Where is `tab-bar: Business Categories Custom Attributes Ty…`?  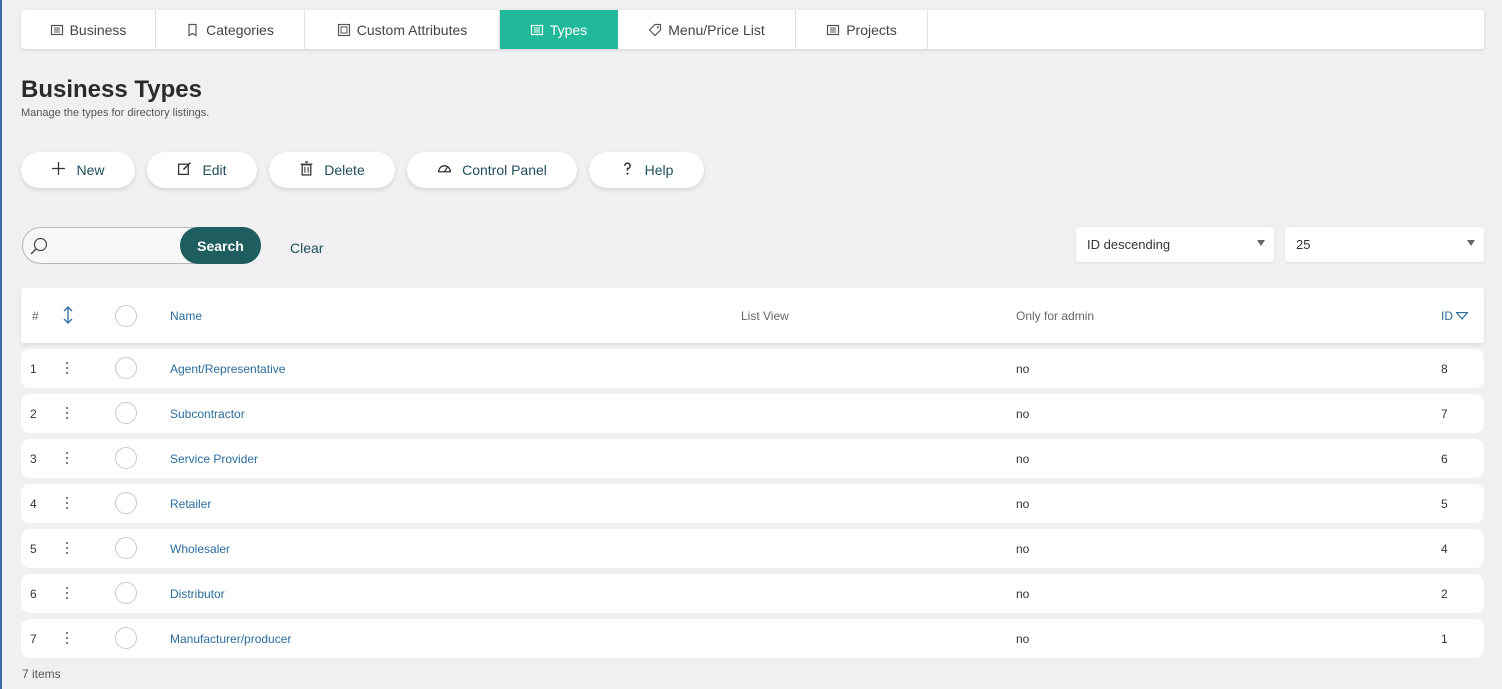
tab-bar: Business Categories Custom Attributes Ty… is located at coordinates (752, 29).